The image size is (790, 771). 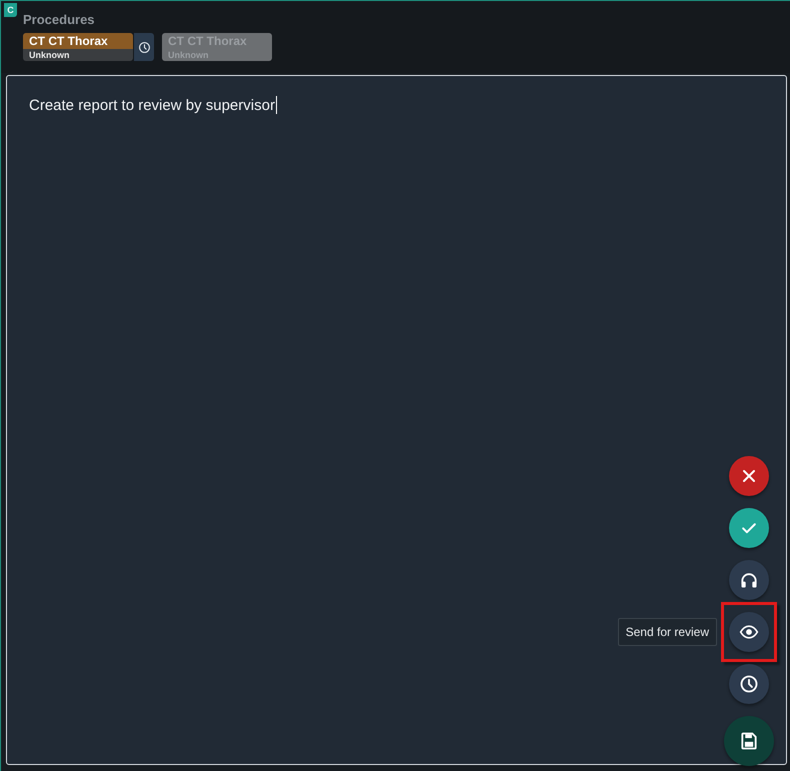 I want to click on history-button, so click(x=749, y=684).